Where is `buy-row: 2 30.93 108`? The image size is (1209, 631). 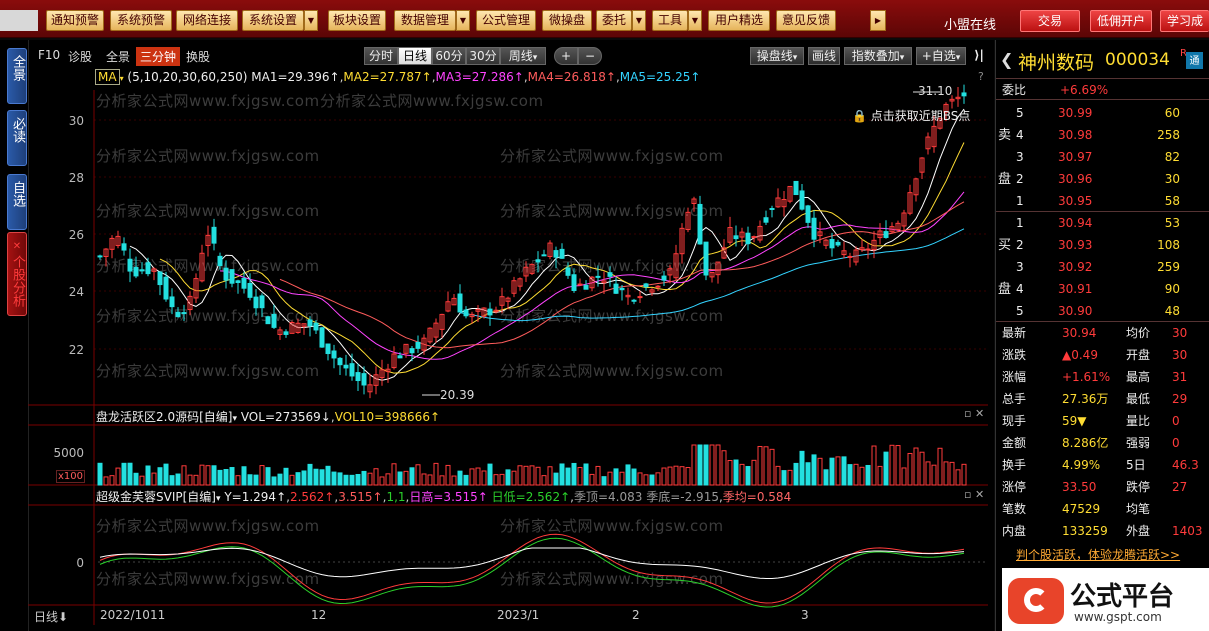 buy-row: 2 30.93 108 is located at coordinates (1102, 245).